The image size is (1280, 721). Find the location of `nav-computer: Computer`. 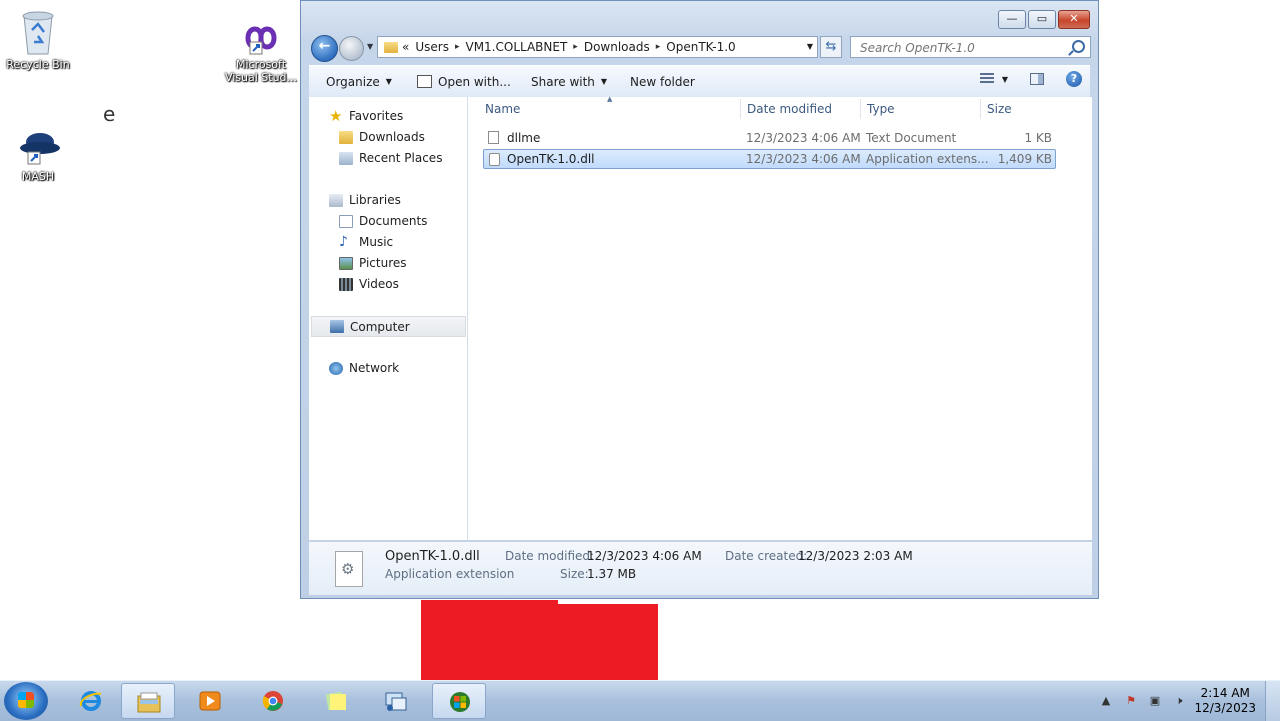

nav-computer: Computer is located at coordinates (388, 326).